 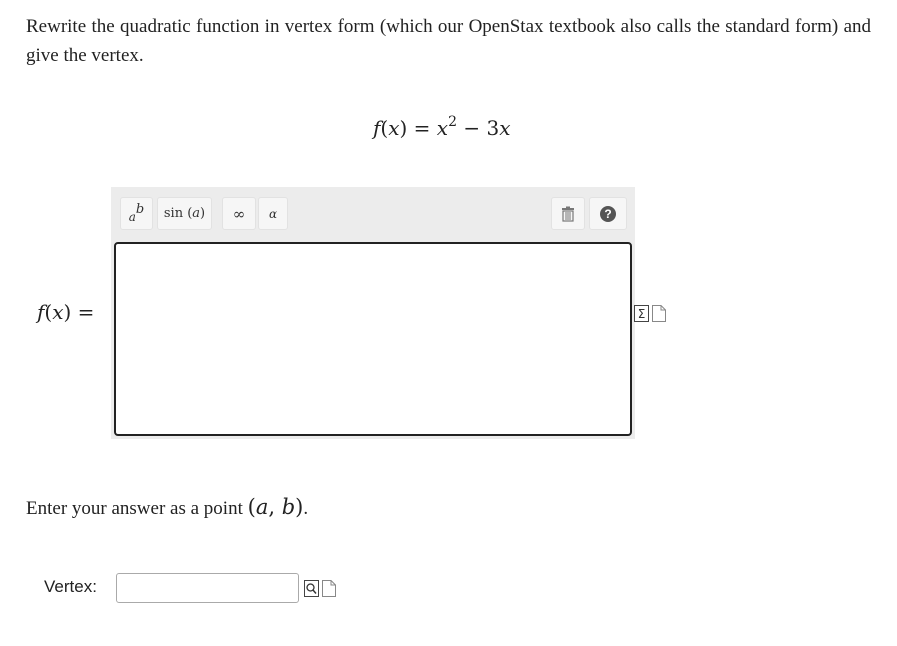 I want to click on alpha-button: α, so click(x=273, y=213).